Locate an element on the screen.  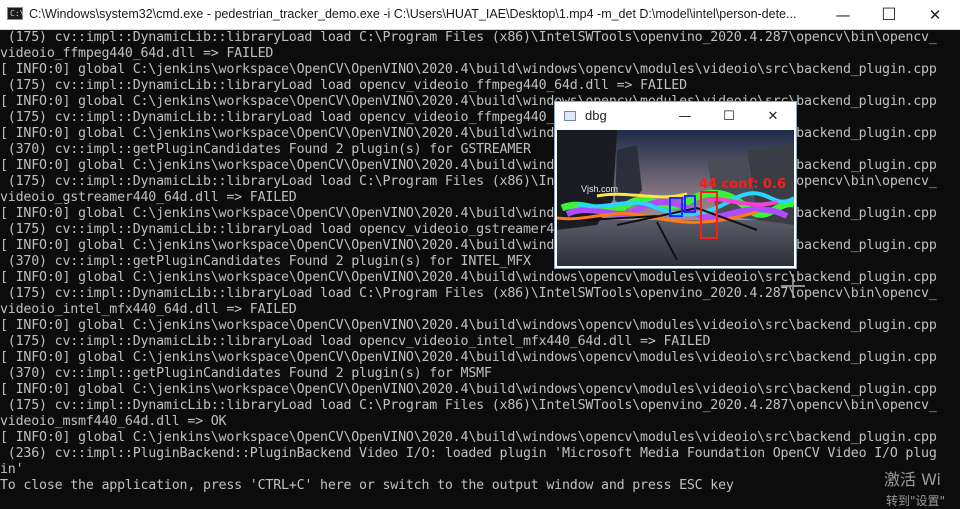
video-frame: Vjsh.com 44 conf: 0.6 is located at coordinates (675, 198).